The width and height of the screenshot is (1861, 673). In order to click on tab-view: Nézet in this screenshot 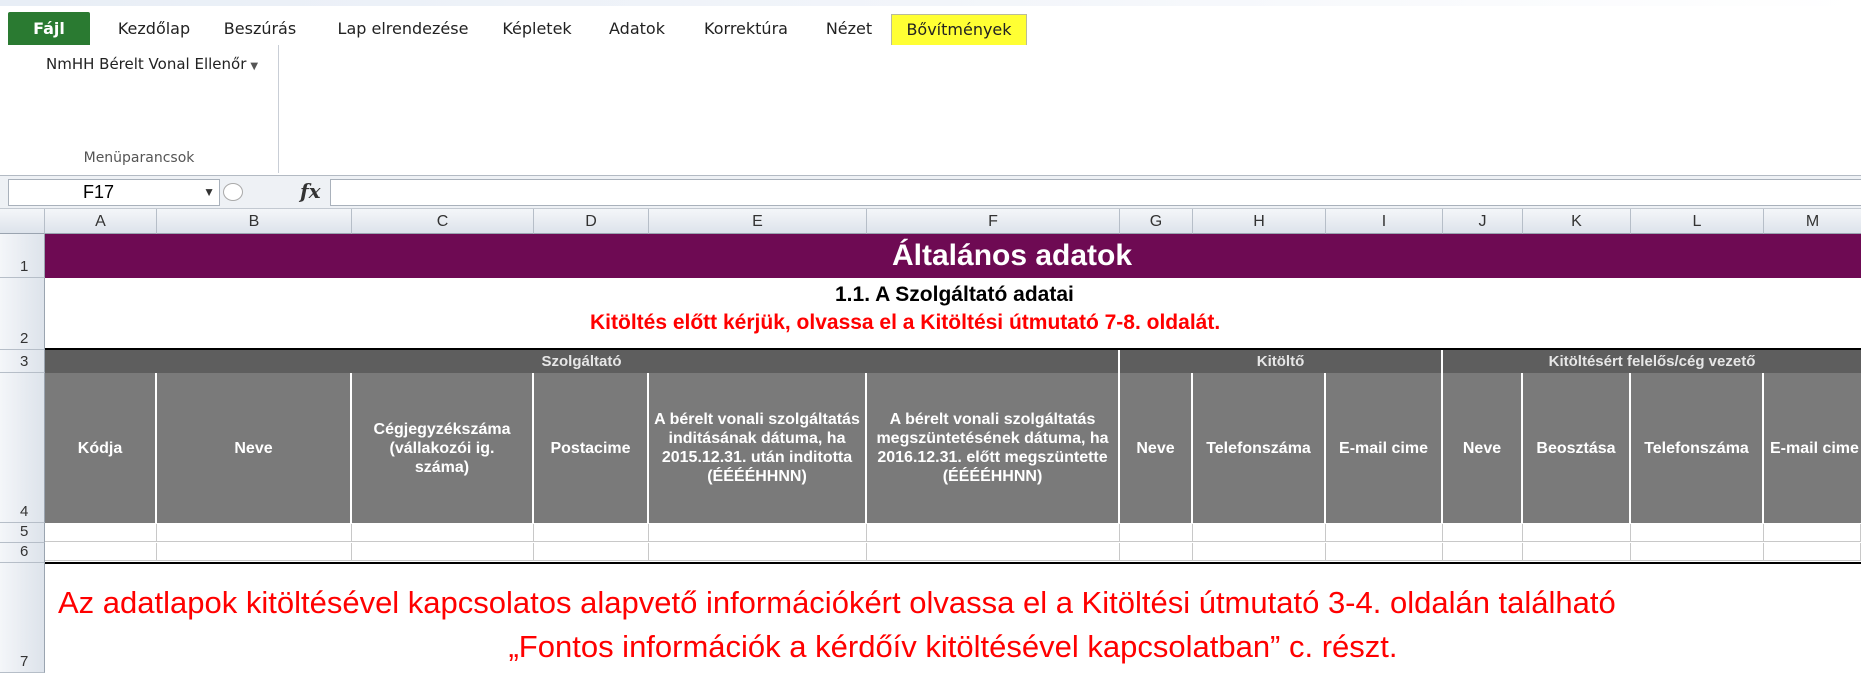, I will do `click(849, 29)`.